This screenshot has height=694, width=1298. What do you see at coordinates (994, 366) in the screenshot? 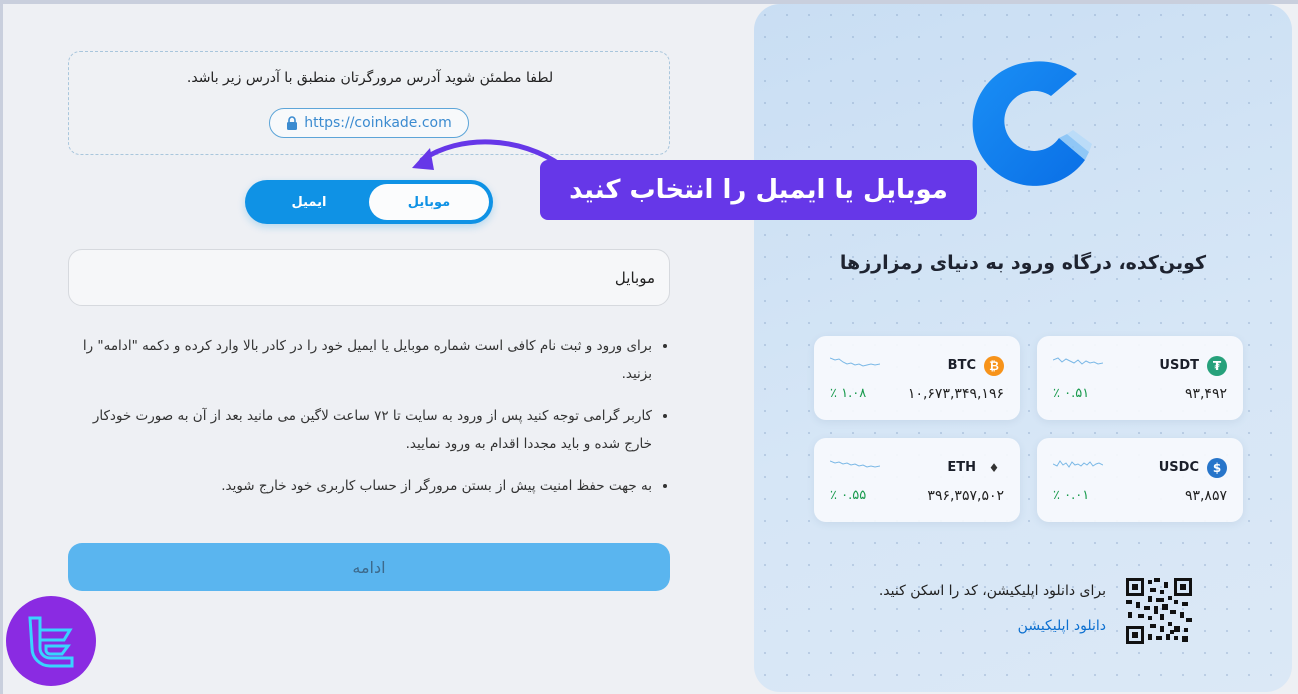
I see `bitcoin-icon: ₿` at bounding box center [994, 366].